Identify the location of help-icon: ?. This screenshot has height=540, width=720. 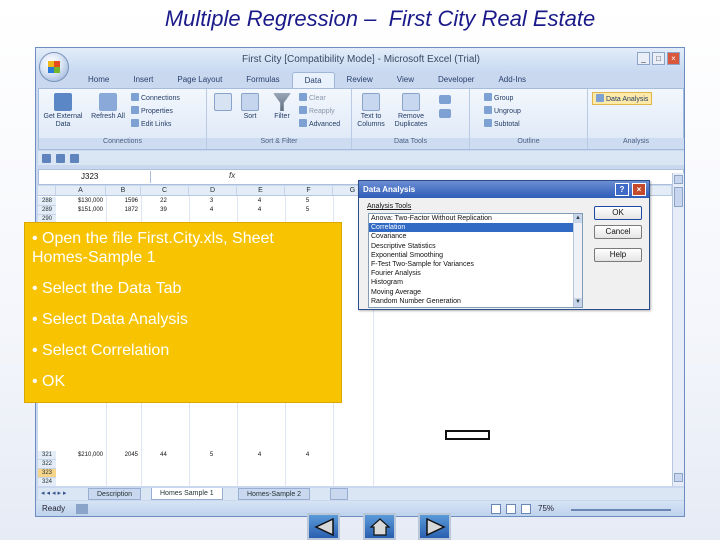
(622, 189).